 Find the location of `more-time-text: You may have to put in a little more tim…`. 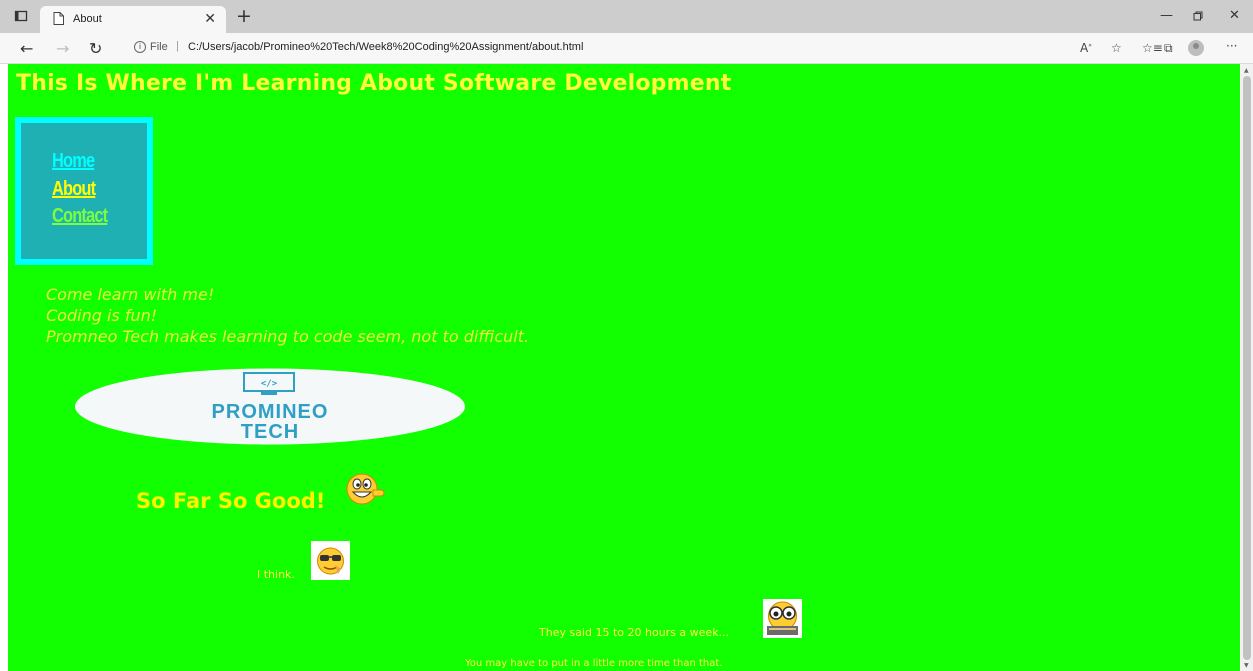

more-time-text: You may have to put in a little more tim… is located at coordinates (594, 663).